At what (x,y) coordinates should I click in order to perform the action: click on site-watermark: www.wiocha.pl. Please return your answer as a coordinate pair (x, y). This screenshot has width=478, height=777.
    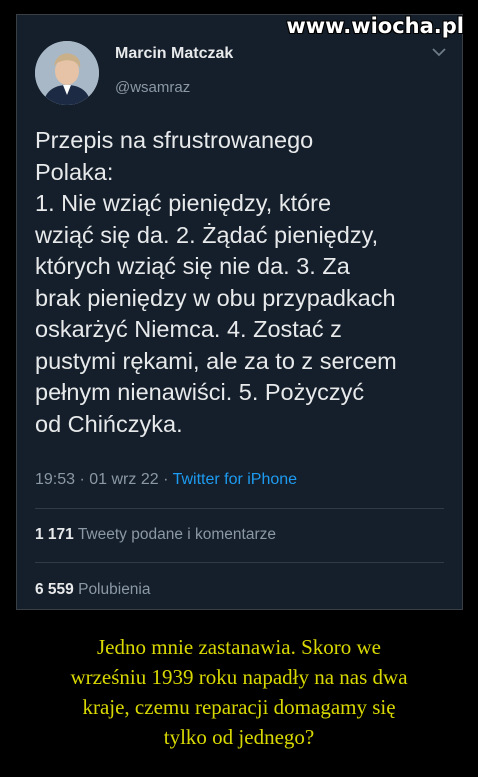
    Looking at the image, I should click on (375, 26).